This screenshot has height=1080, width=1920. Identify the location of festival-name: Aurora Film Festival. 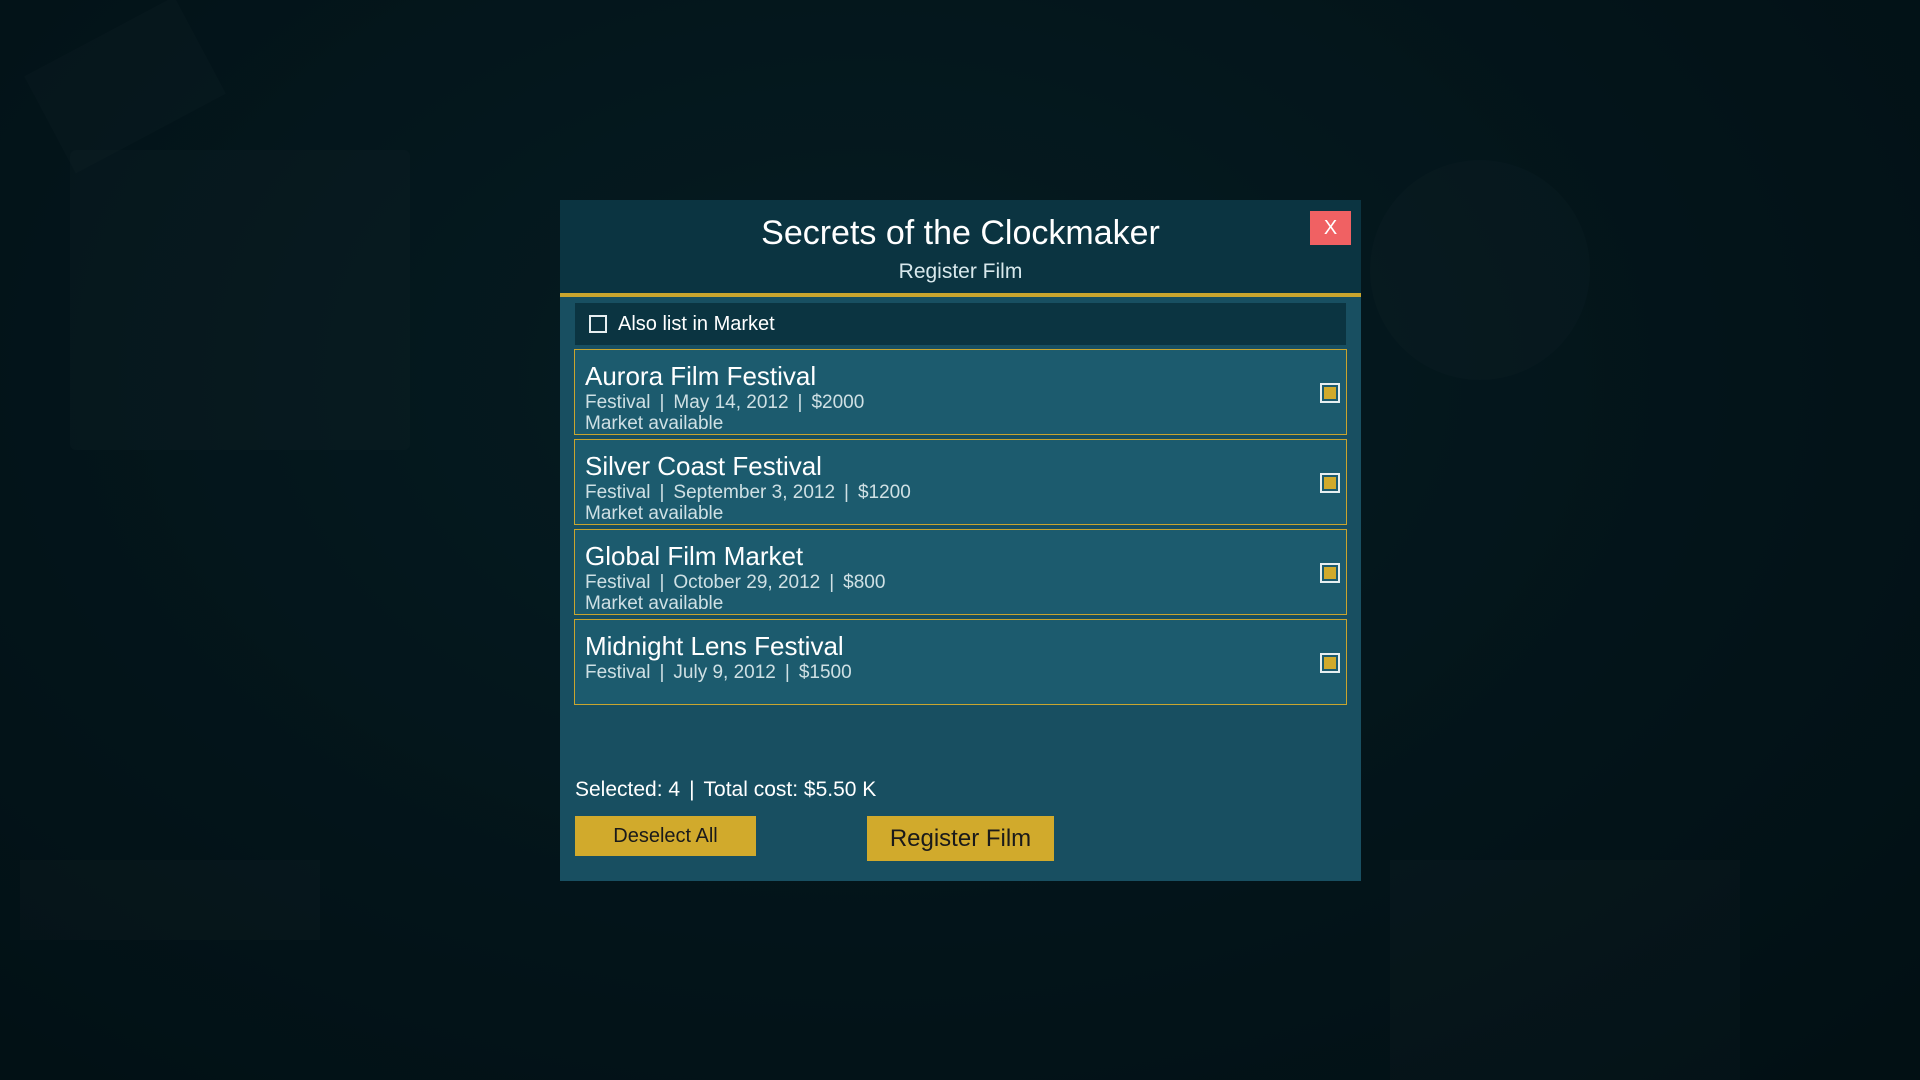
(701, 376).